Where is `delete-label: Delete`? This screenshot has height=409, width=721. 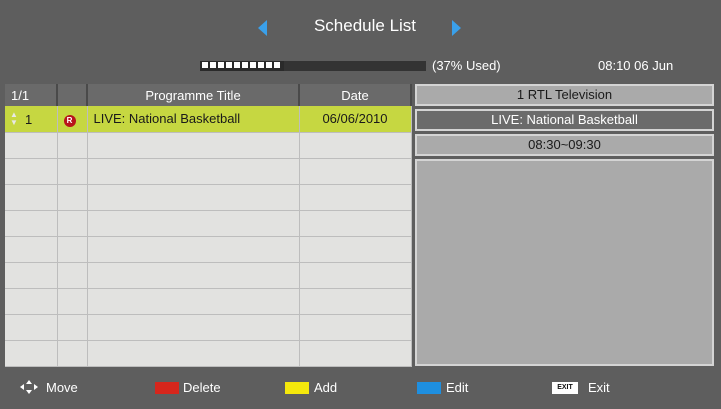
delete-label: Delete is located at coordinates (202, 387).